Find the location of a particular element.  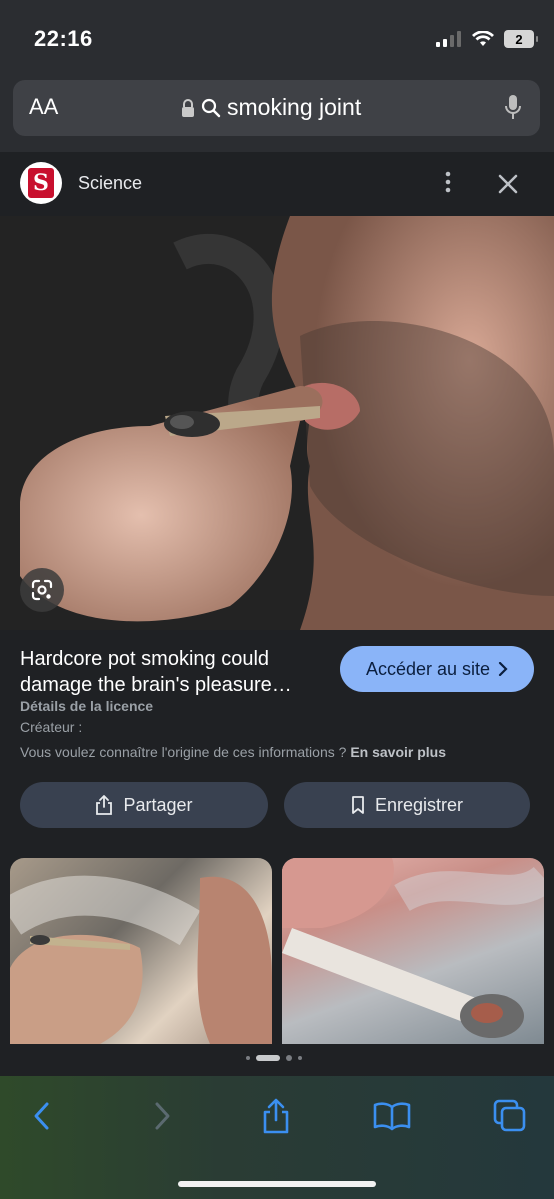

search-icon is located at coordinates (211, 107).